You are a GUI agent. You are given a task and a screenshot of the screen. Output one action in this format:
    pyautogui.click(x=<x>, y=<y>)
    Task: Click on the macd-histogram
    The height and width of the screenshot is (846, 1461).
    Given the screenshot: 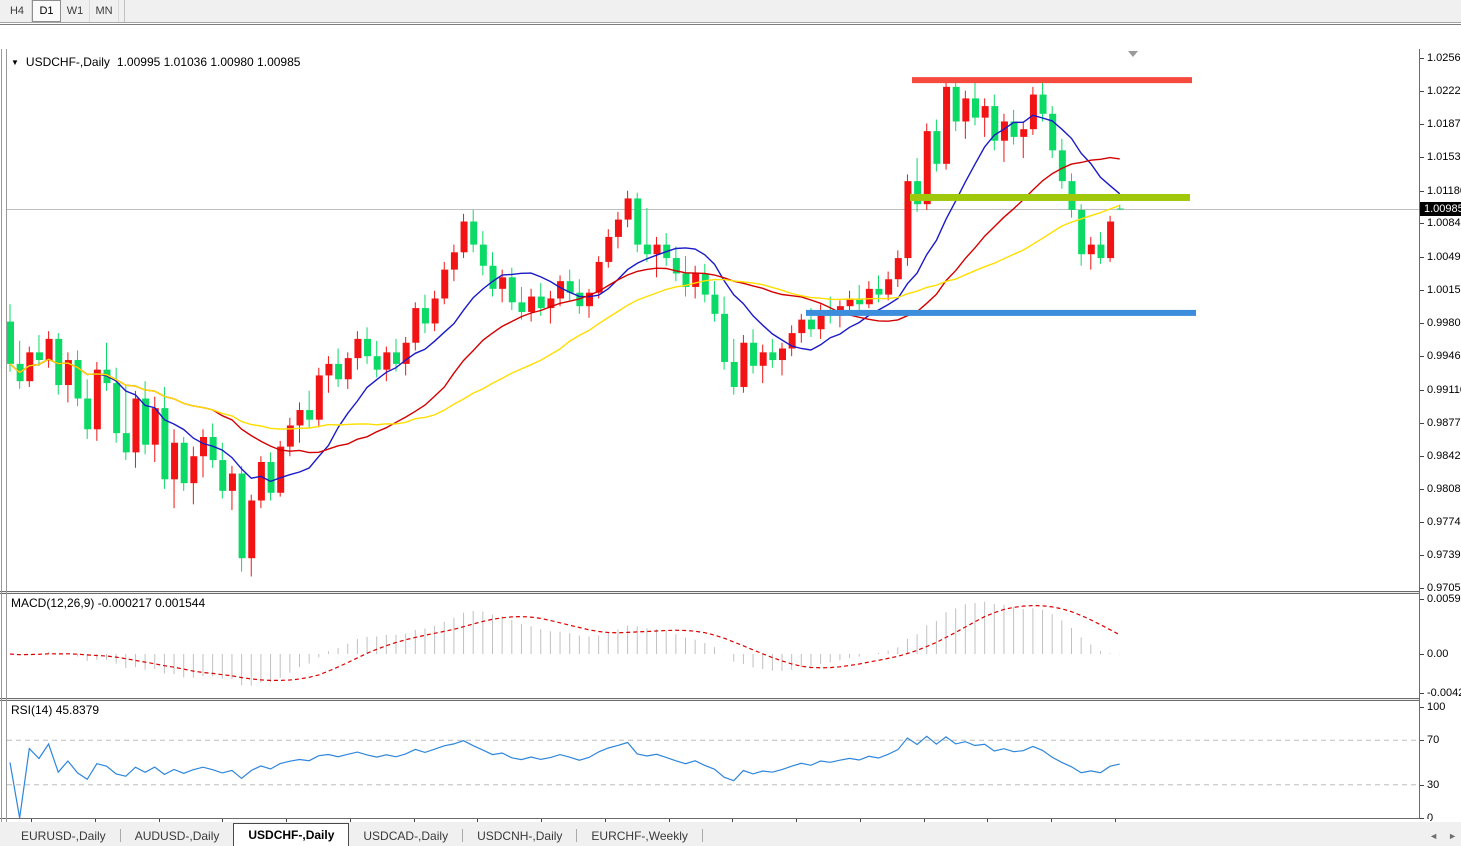 What is the action you would take?
    pyautogui.click(x=570, y=643)
    